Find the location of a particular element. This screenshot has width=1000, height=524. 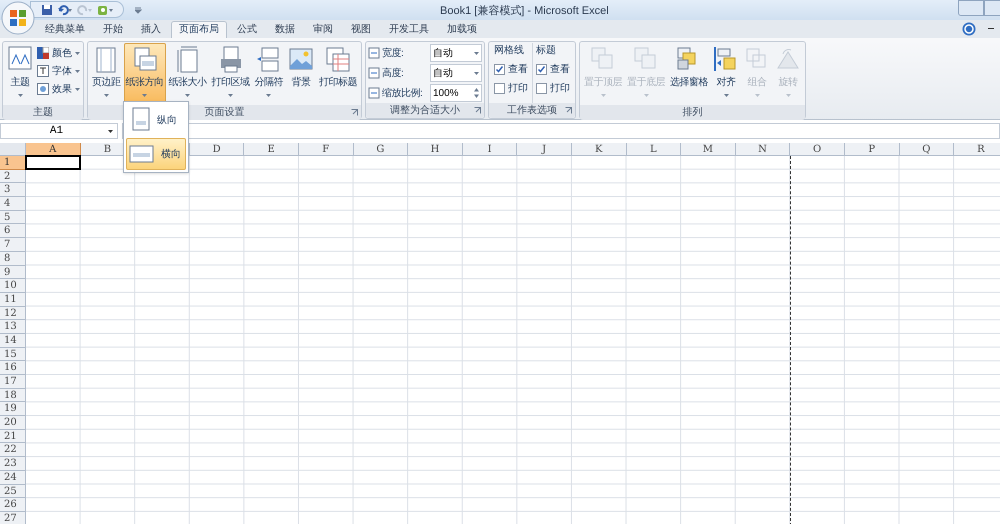

group-title: 主题 is located at coordinates (43, 112).